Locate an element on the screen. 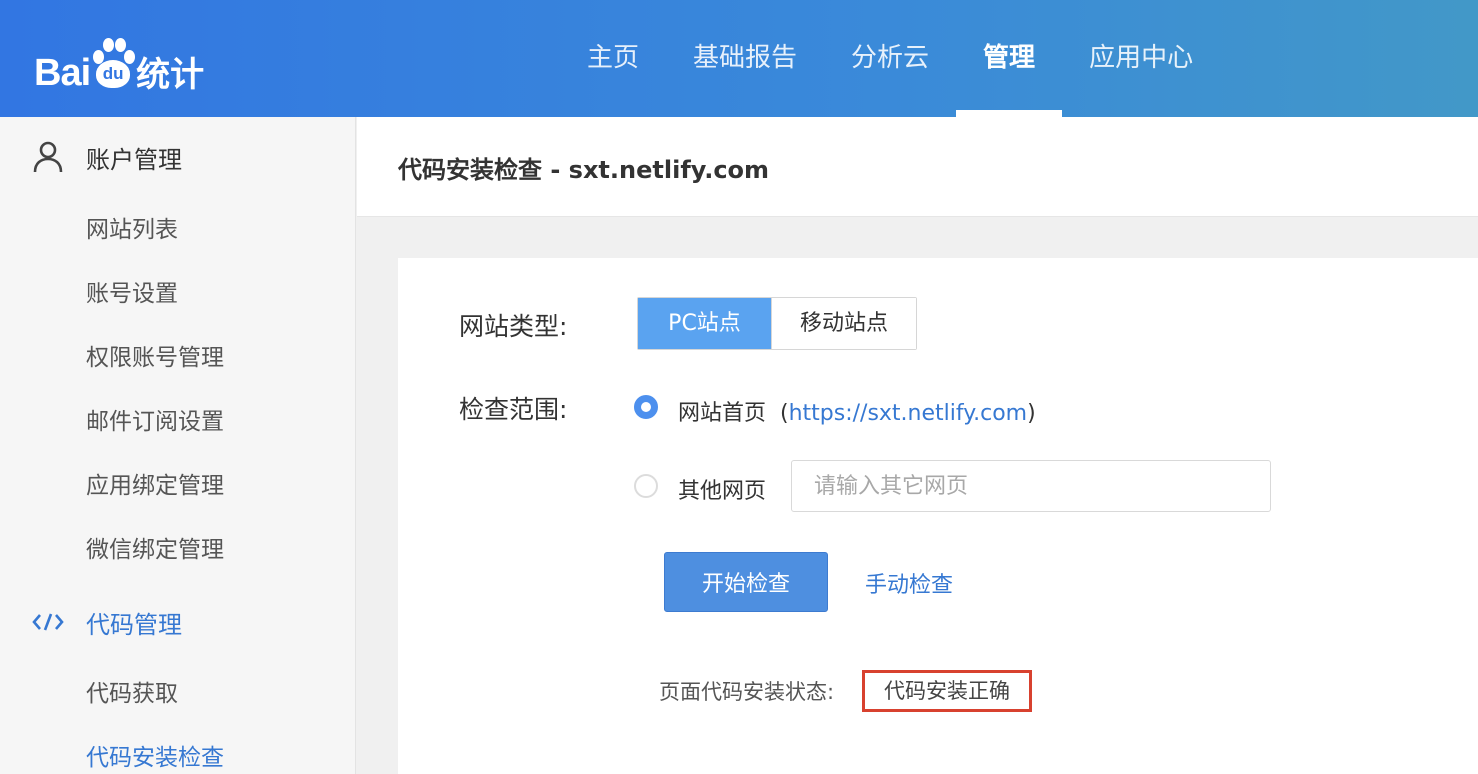 Image resolution: width=1478 pixels, height=774 pixels. sidebar-item-site-list: 网站列表 is located at coordinates (132, 230).